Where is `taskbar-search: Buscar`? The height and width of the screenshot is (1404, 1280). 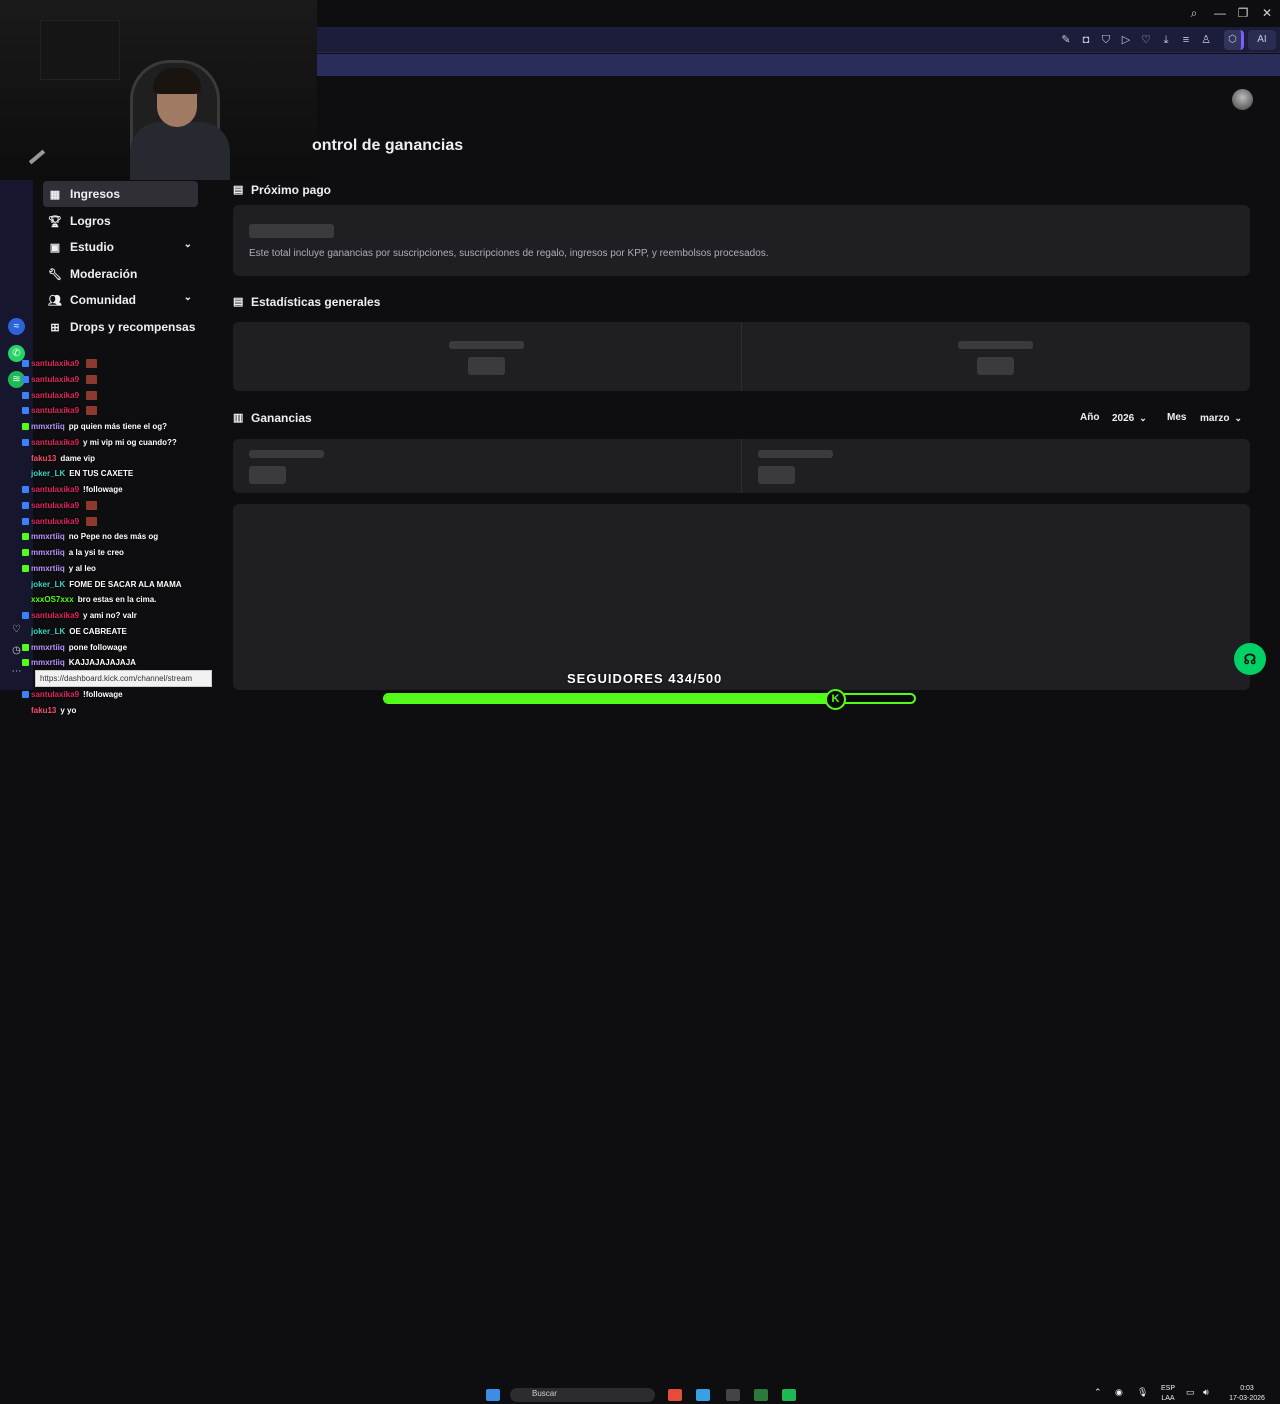 taskbar-search: Buscar is located at coordinates (582, 1395).